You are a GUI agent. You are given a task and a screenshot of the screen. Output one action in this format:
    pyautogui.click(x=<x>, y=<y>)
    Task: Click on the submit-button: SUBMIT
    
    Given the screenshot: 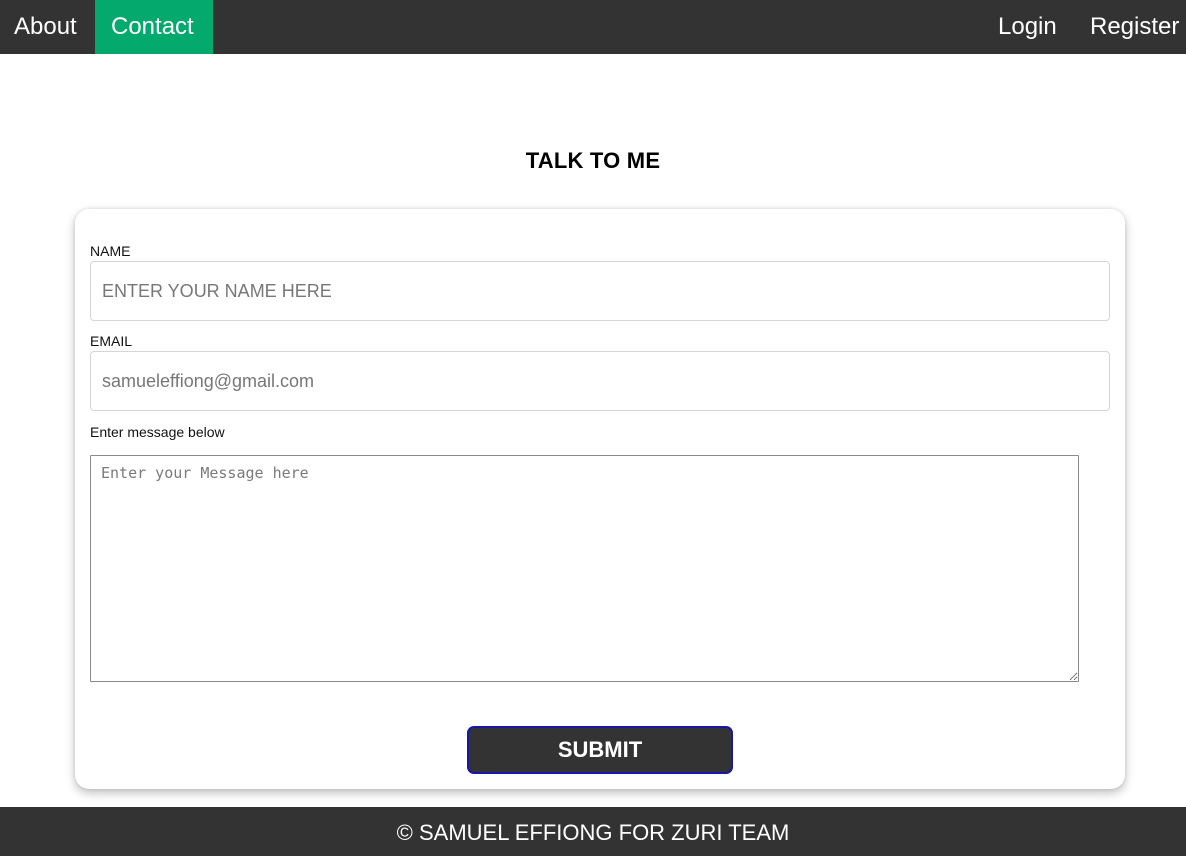 What is the action you would take?
    pyautogui.click(x=600, y=750)
    